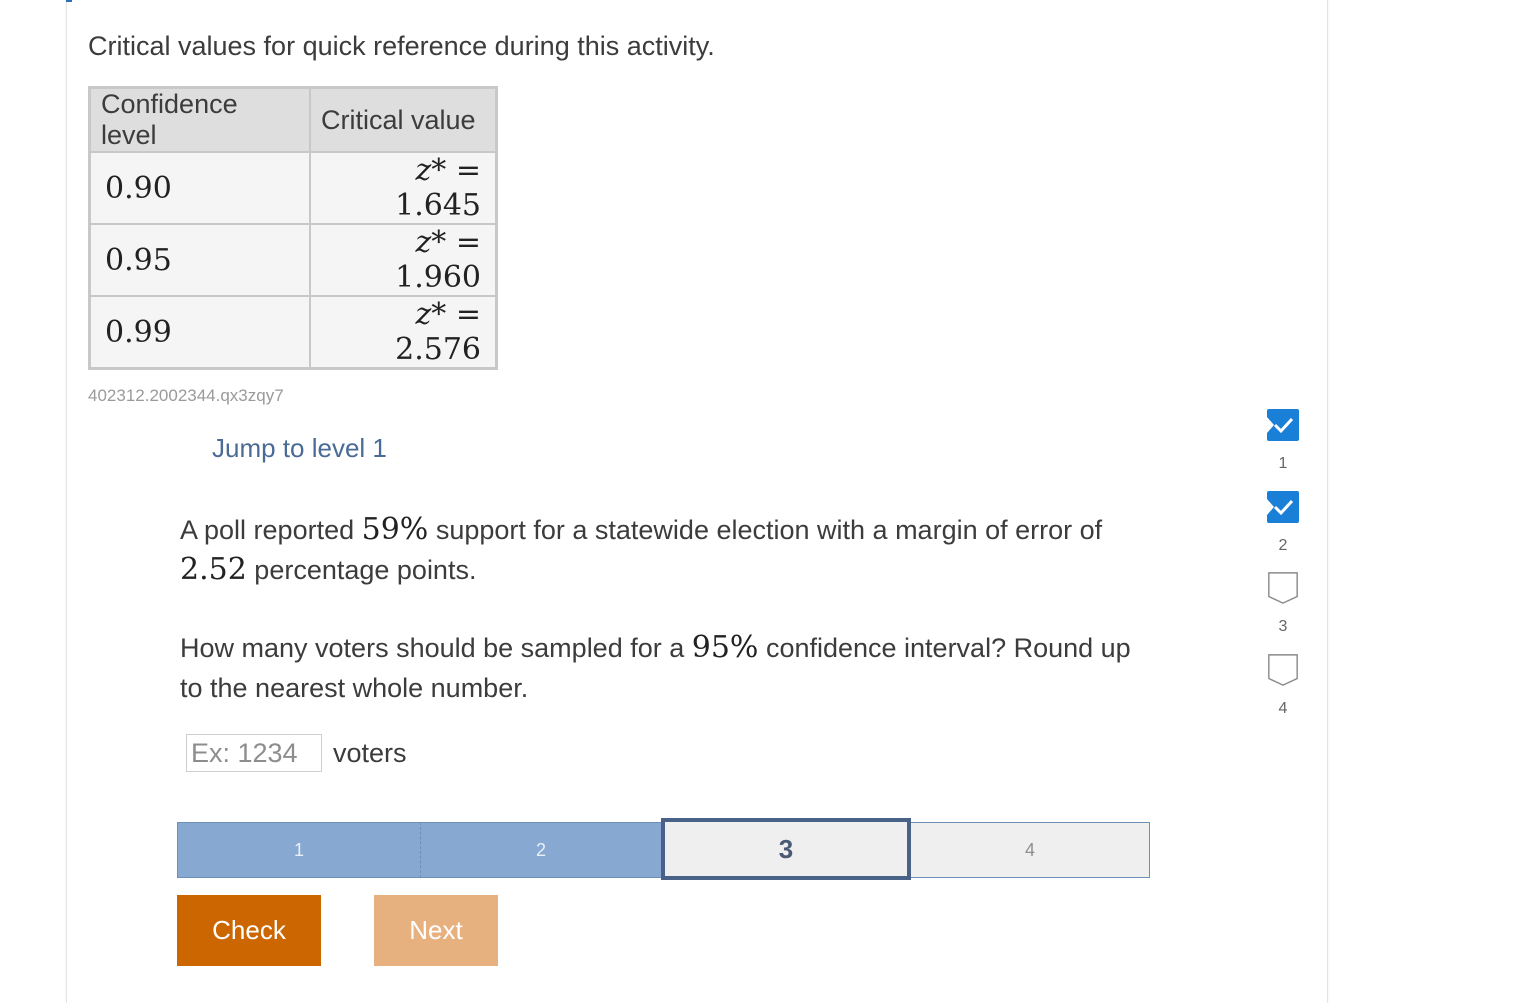  I want to click on question-text: How many voters should be sampled for a, so click(436, 648).